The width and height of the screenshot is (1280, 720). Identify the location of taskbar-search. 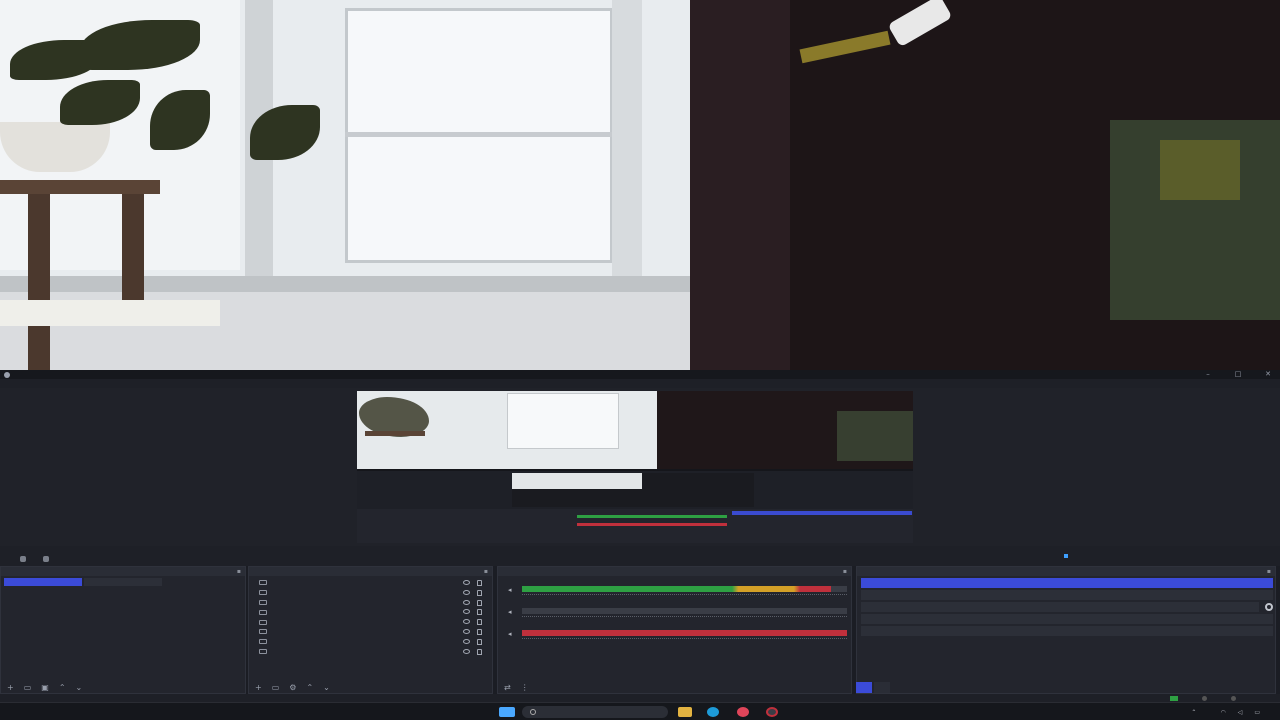
(595, 712).